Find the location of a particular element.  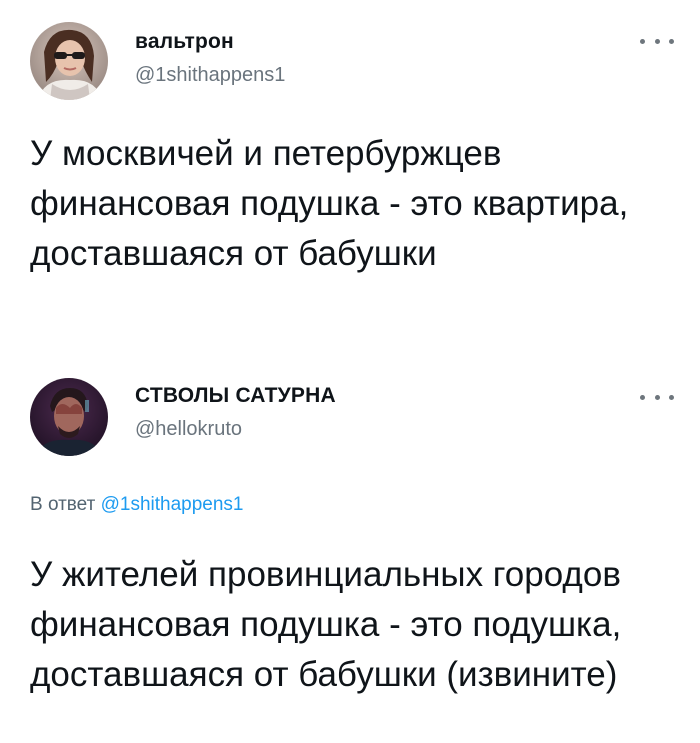

display-name: СТВОЛЫ САТУРНА is located at coordinates (235, 396).